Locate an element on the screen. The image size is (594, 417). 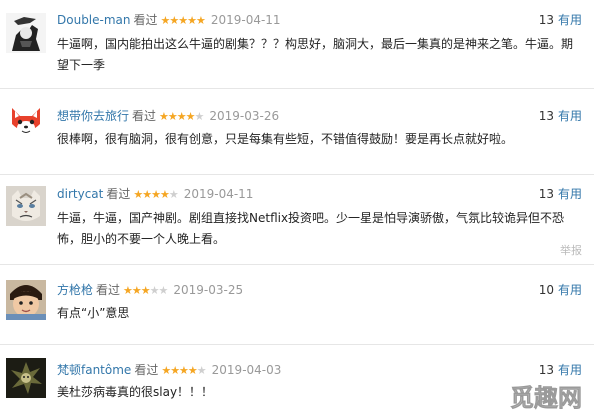
svg-text: 觅趣网 is located at coordinates (546, 398).